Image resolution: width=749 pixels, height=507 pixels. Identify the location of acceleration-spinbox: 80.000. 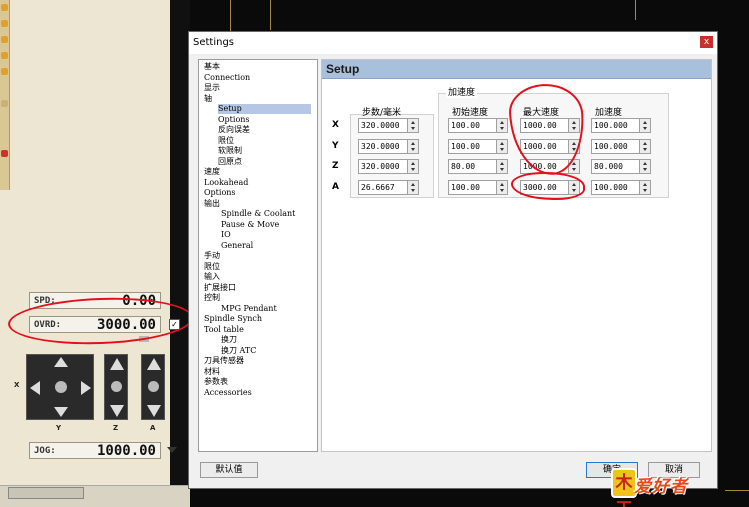
(621, 166).